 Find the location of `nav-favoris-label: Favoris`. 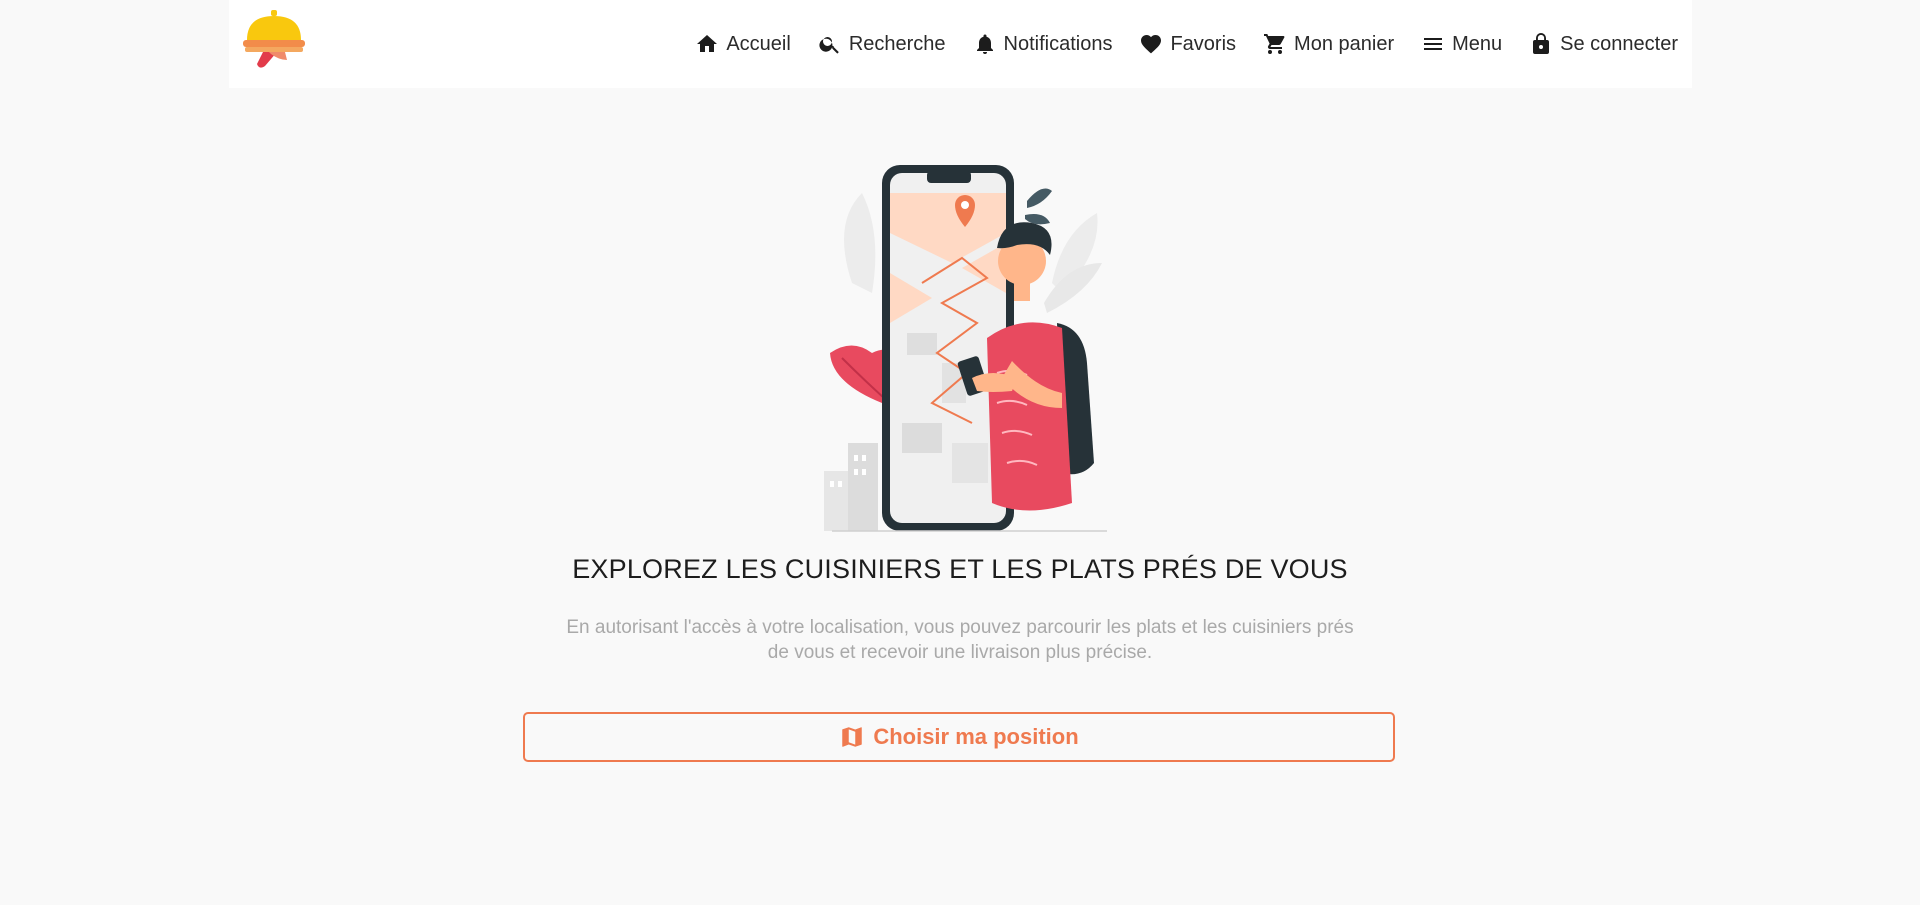

nav-favoris-label: Favoris is located at coordinates (1203, 43).